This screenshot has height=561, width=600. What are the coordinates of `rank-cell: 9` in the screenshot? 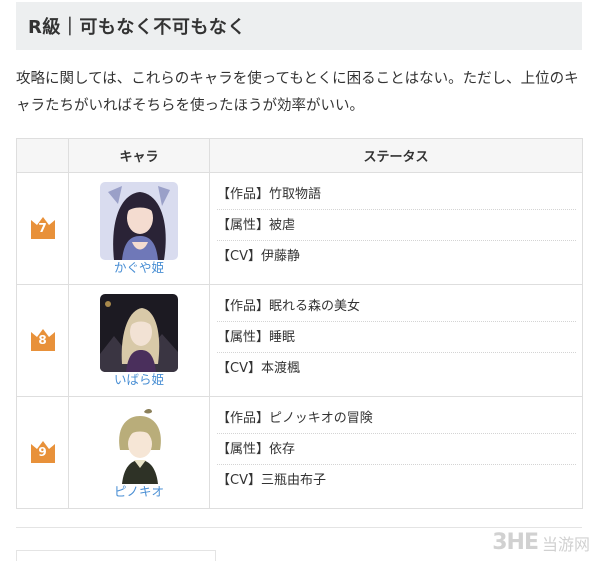 It's located at (42, 452).